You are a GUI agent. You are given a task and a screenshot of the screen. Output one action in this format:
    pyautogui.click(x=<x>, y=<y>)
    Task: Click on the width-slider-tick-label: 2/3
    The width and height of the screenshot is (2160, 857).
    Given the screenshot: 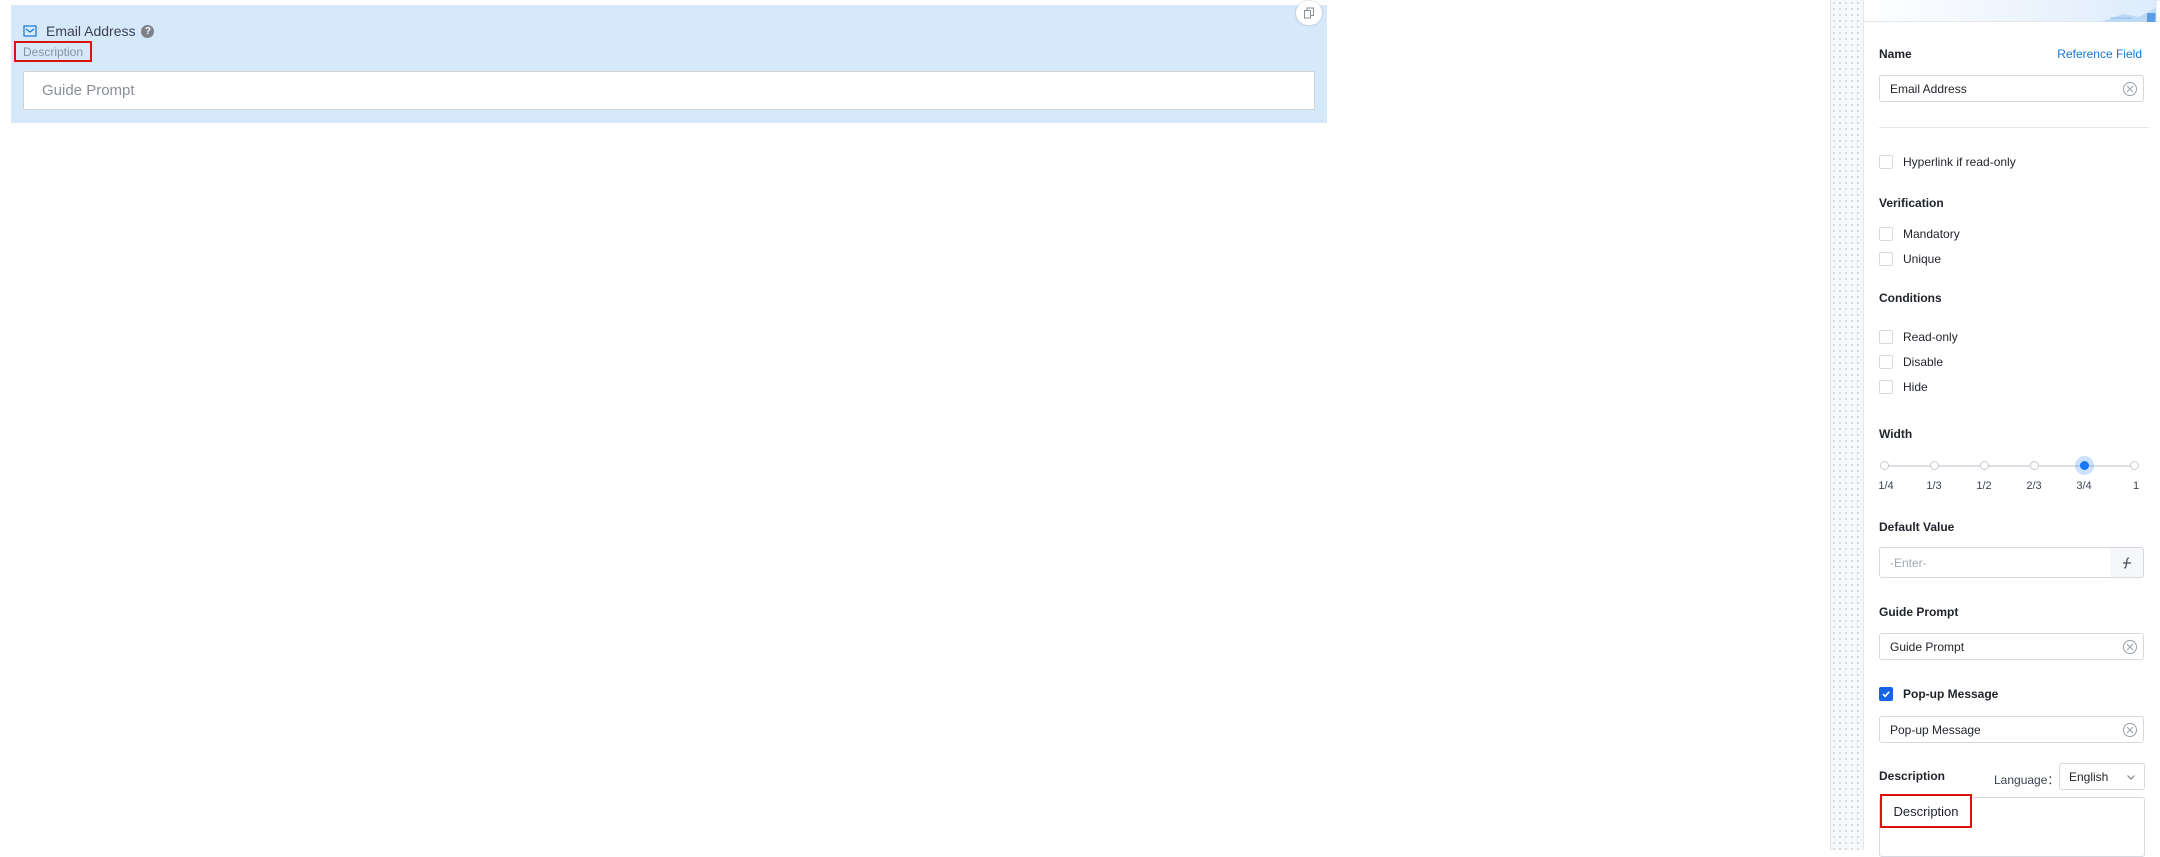 What is the action you would take?
    pyautogui.click(x=2034, y=486)
    